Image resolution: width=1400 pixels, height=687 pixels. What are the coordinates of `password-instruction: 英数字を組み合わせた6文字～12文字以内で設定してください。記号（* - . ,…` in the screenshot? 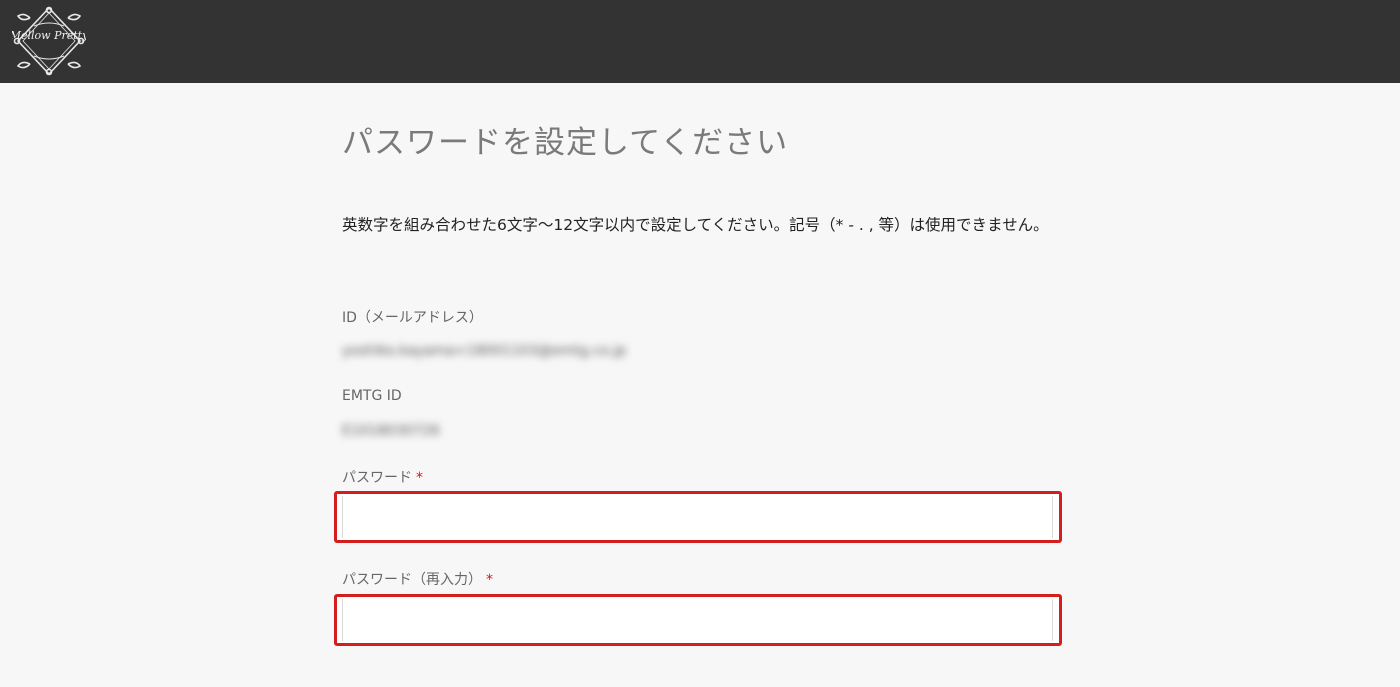 It's located at (695, 225).